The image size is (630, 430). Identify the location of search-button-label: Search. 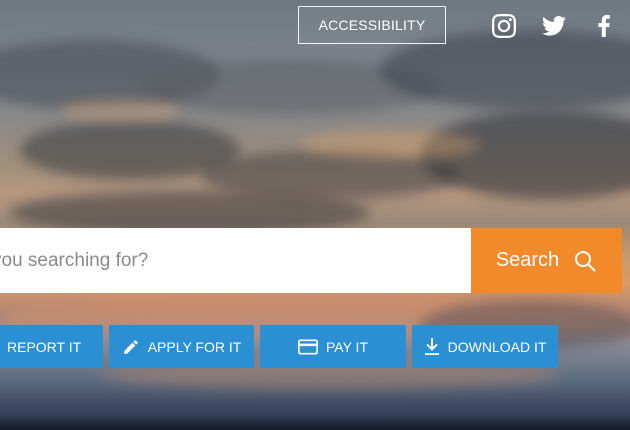
(527, 260).